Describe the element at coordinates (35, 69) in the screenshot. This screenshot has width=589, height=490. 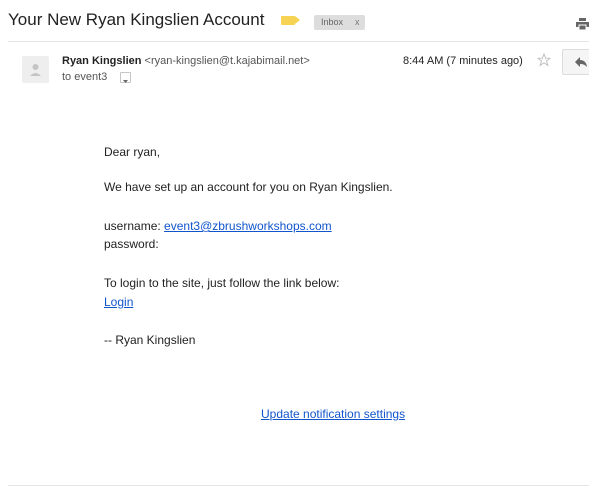
I see `avatar-icon` at that location.